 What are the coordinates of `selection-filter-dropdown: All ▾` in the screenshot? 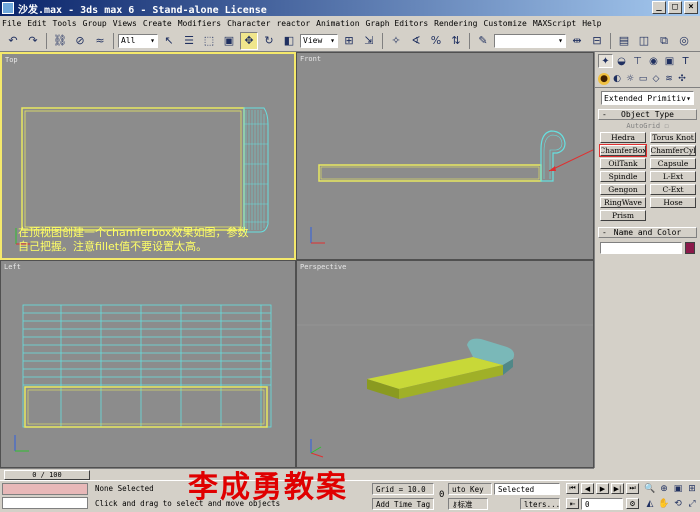 It's located at (138, 40).